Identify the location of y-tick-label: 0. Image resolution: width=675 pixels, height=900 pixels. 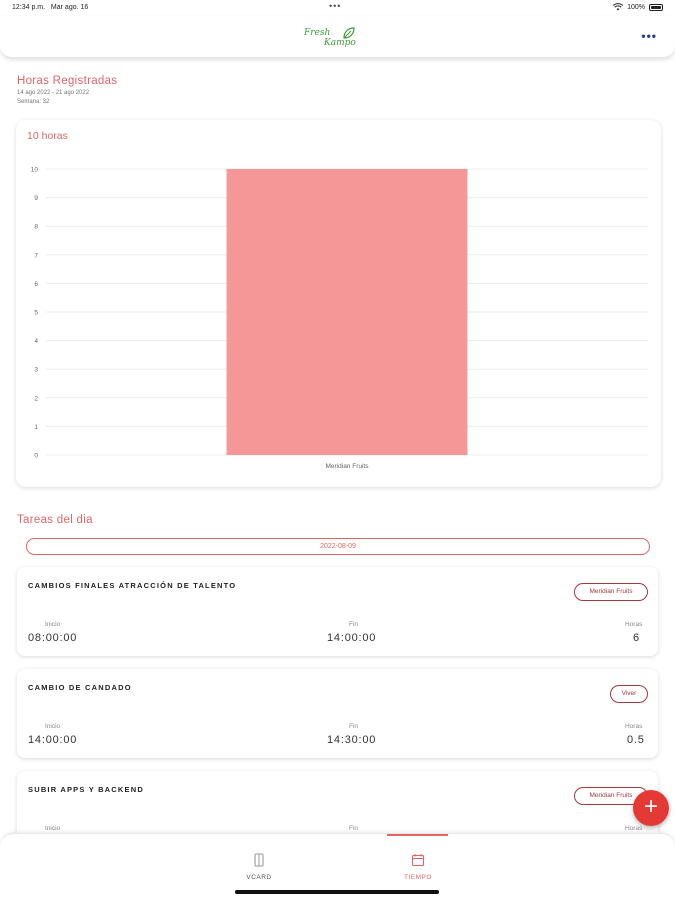
(36, 456).